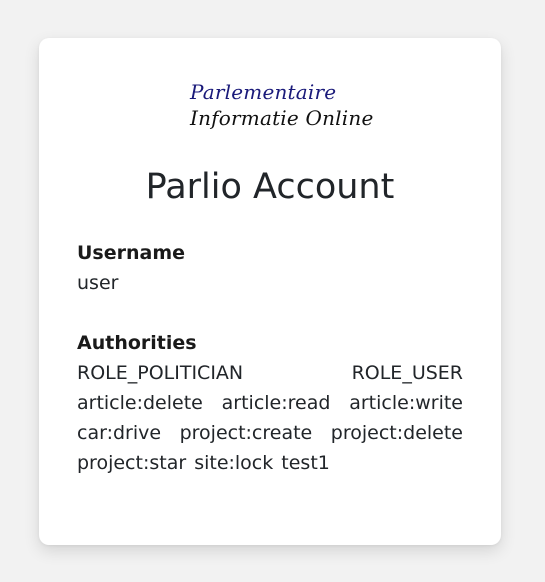 Image resolution: width=545 pixels, height=582 pixels. What do you see at coordinates (263, 92) in the screenshot?
I see `logo-line-1: Parlementaire` at bounding box center [263, 92].